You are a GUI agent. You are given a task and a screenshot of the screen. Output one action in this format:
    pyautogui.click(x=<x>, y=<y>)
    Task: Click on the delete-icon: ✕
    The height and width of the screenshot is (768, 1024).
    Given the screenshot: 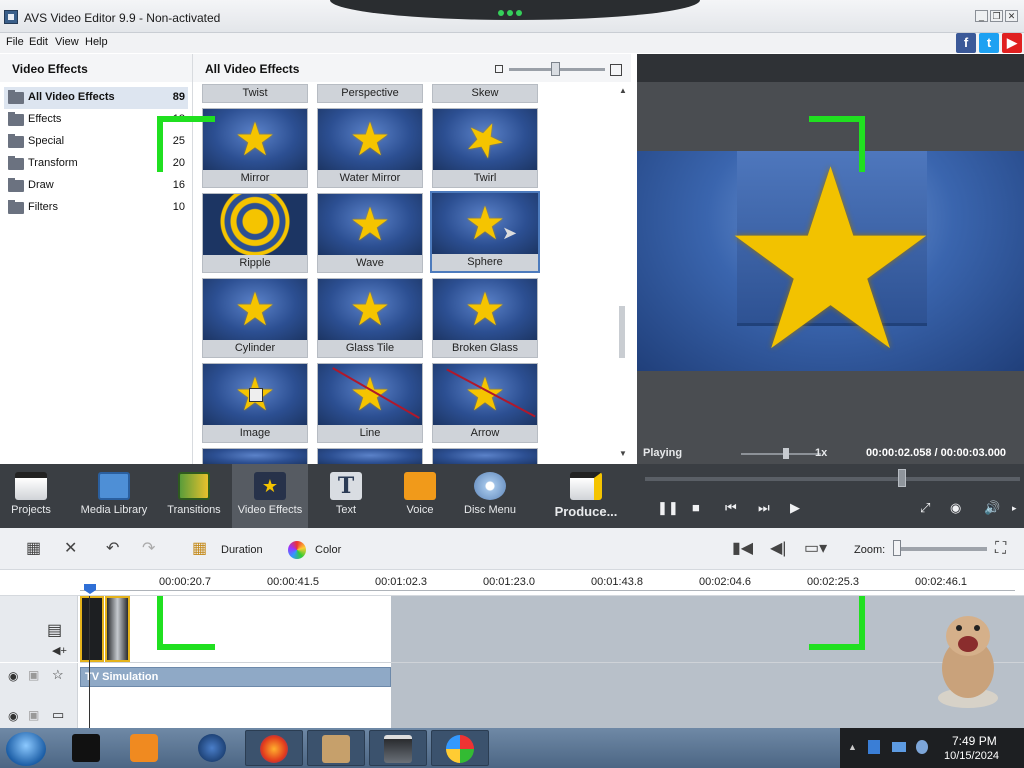 What is the action you would take?
    pyautogui.click(x=70, y=549)
    